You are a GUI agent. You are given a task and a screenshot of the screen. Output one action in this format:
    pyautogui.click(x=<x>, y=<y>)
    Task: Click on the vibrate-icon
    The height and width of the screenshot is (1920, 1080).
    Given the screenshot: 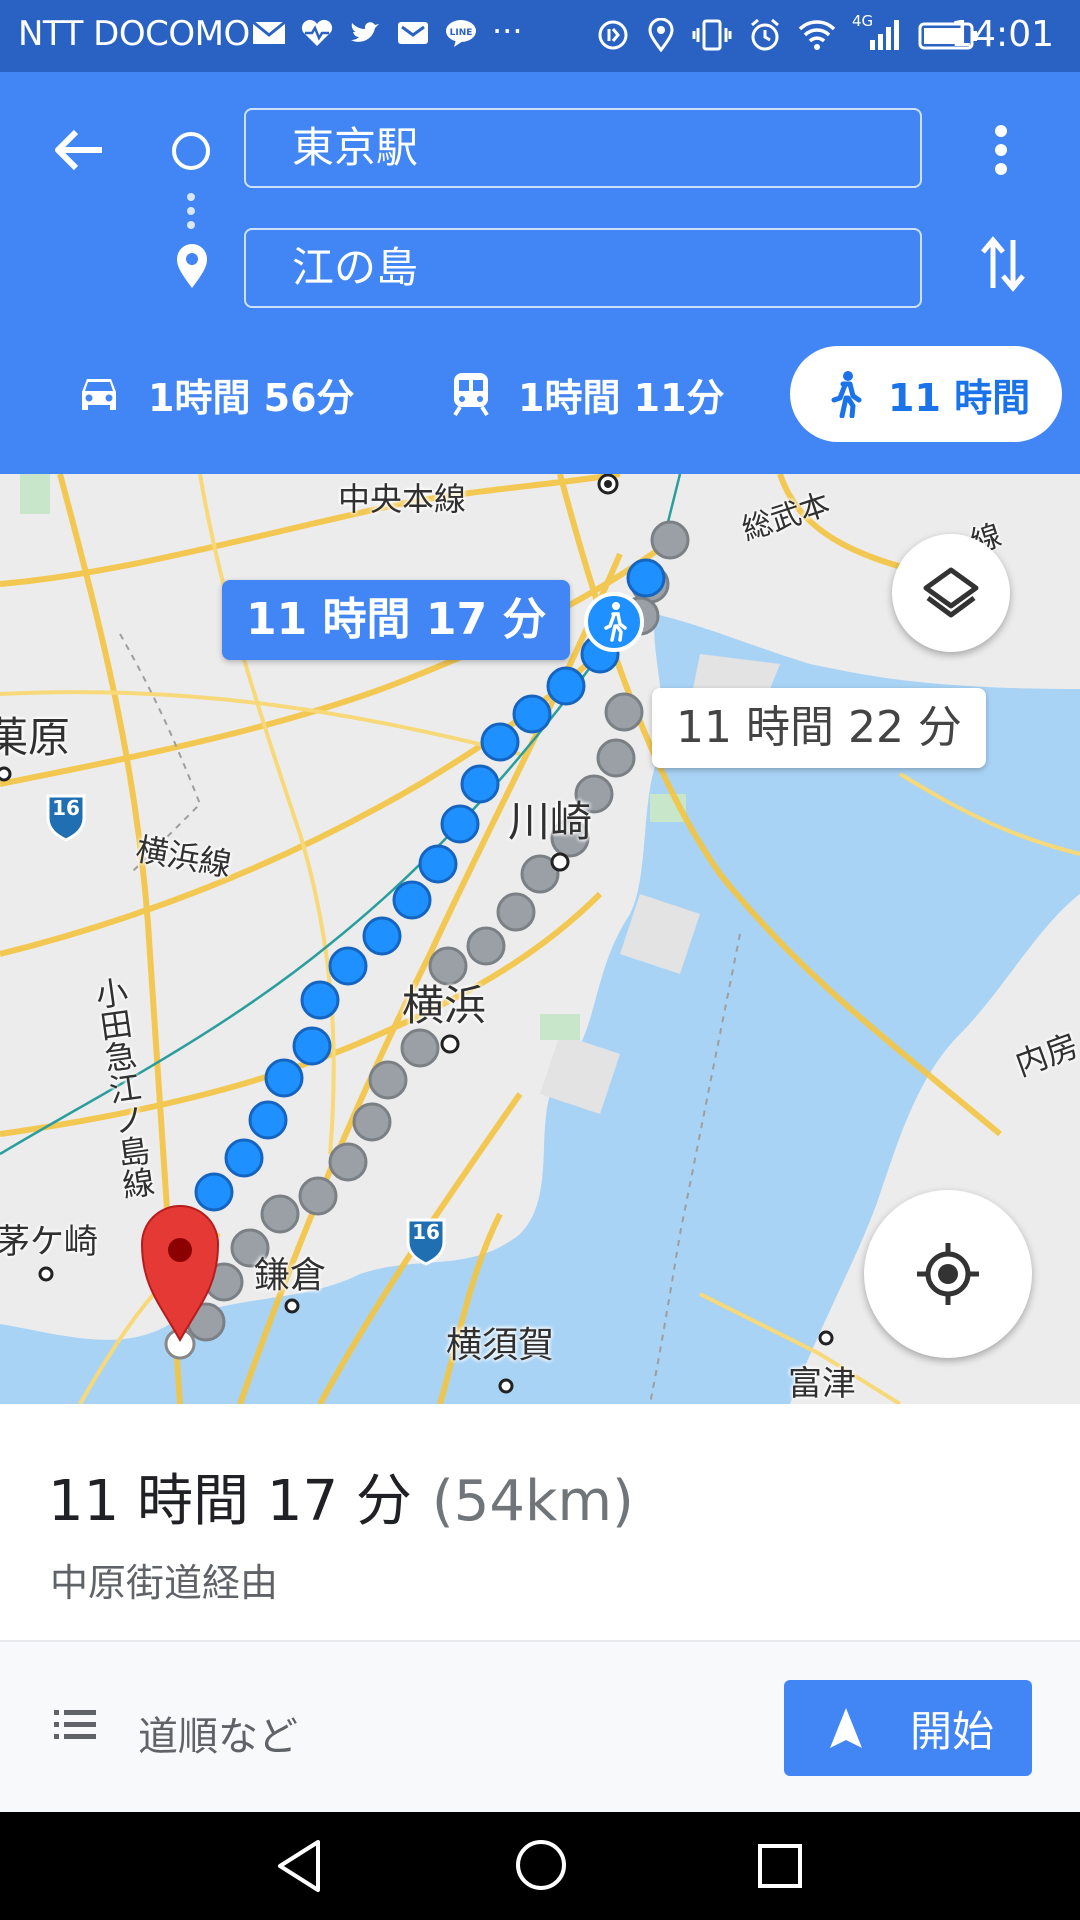 What is the action you would take?
    pyautogui.click(x=712, y=35)
    